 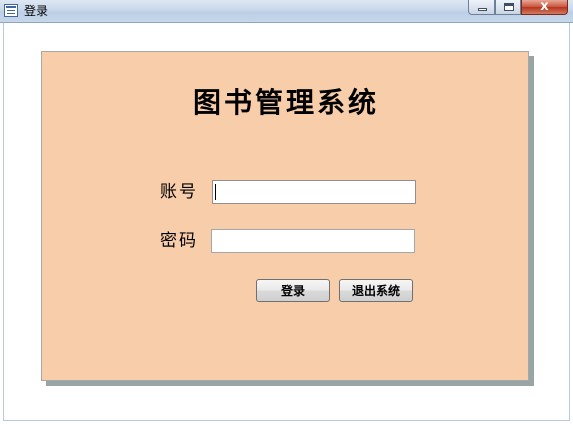 I want to click on password-label: 密码, so click(x=179, y=241).